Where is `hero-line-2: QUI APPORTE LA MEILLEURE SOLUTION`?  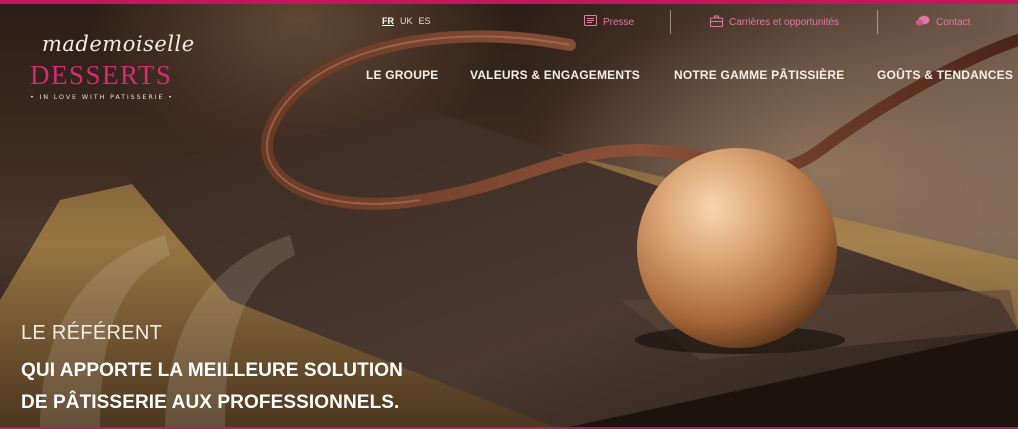
hero-line-2: QUI APPORTE LA MEILLEURE SOLUTION is located at coordinates (212, 370).